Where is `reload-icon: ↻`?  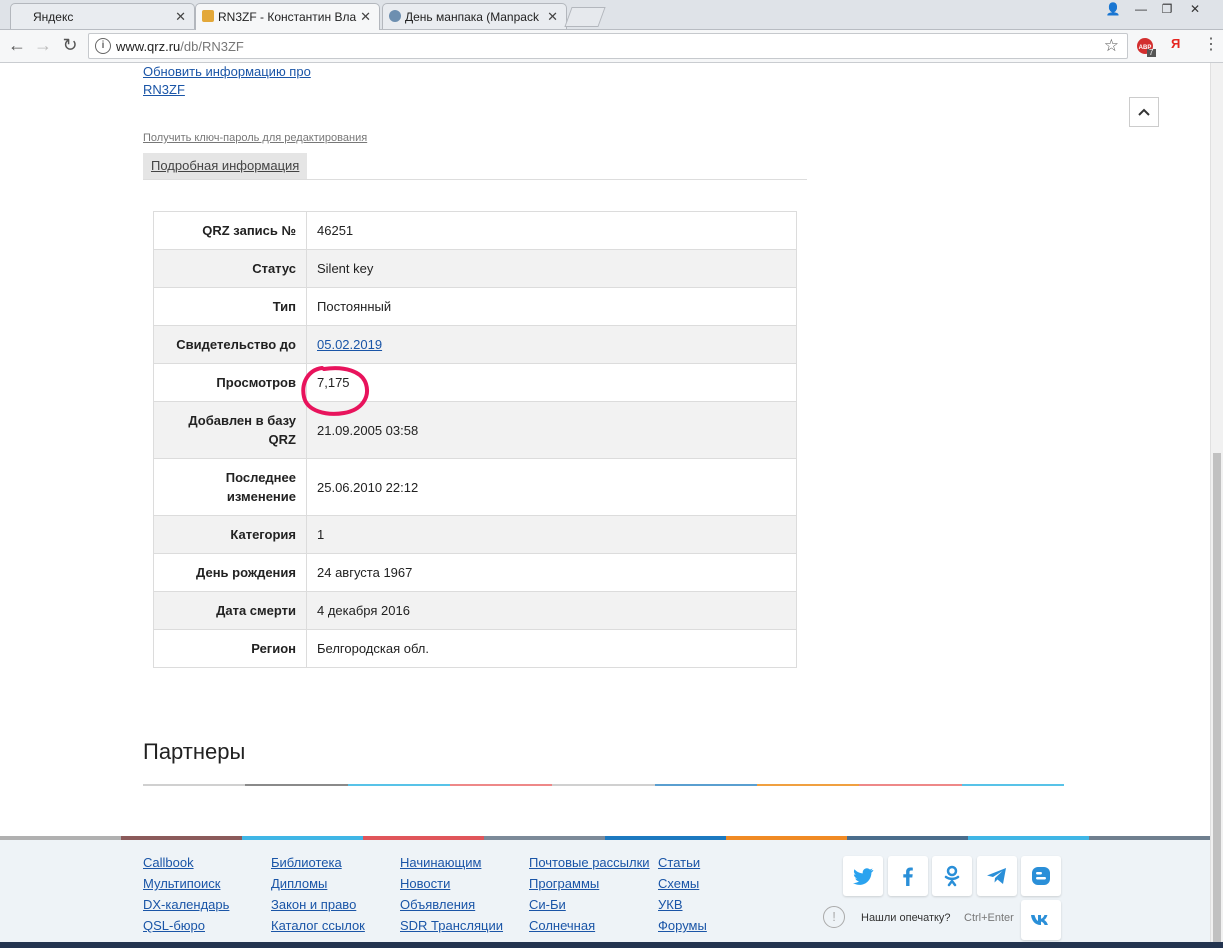
reload-icon: ↻ is located at coordinates (70, 45).